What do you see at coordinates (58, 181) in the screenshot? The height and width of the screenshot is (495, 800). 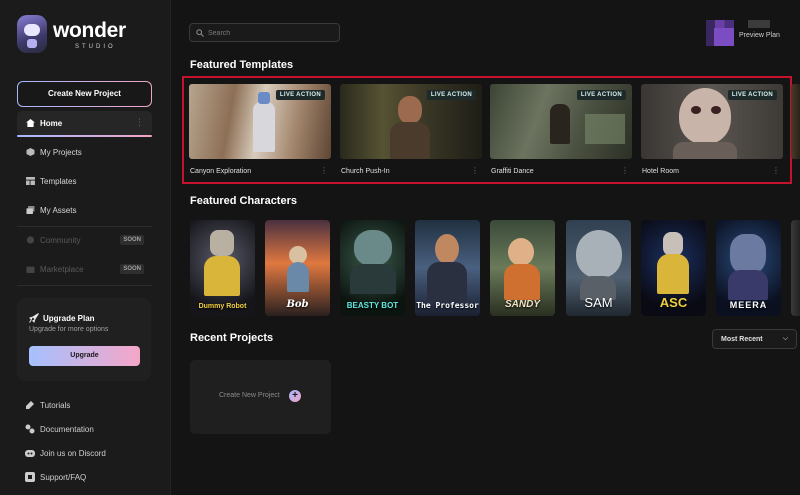 I see `sidebar-item-label: Templates` at bounding box center [58, 181].